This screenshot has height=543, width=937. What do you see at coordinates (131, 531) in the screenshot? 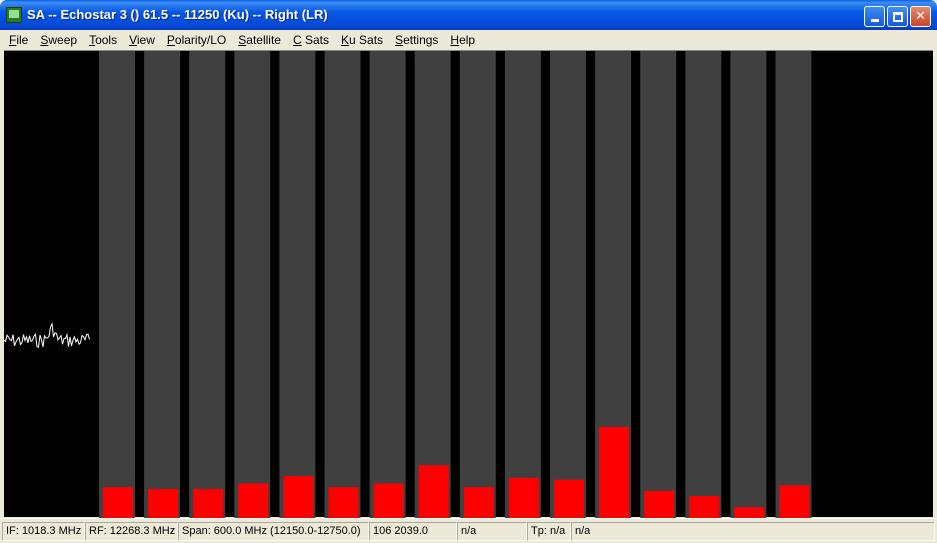
I see `status-rf: RF: 12268.3 MHz` at bounding box center [131, 531].